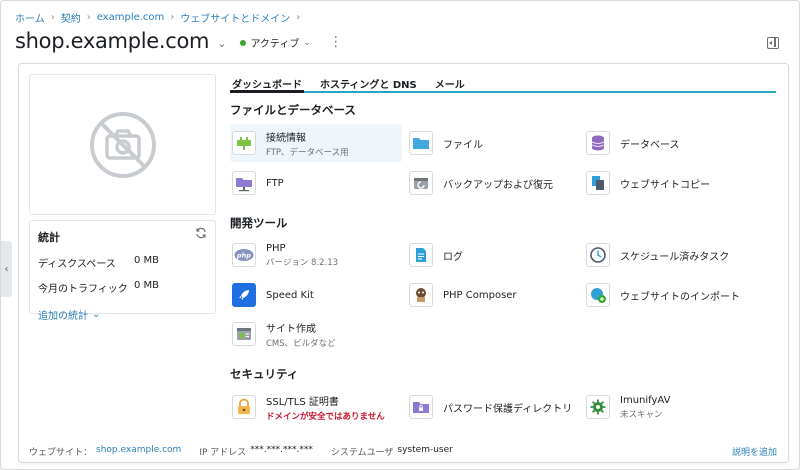 This screenshot has height=470, width=800. I want to click on footer-label: IP アドレス, so click(223, 453).